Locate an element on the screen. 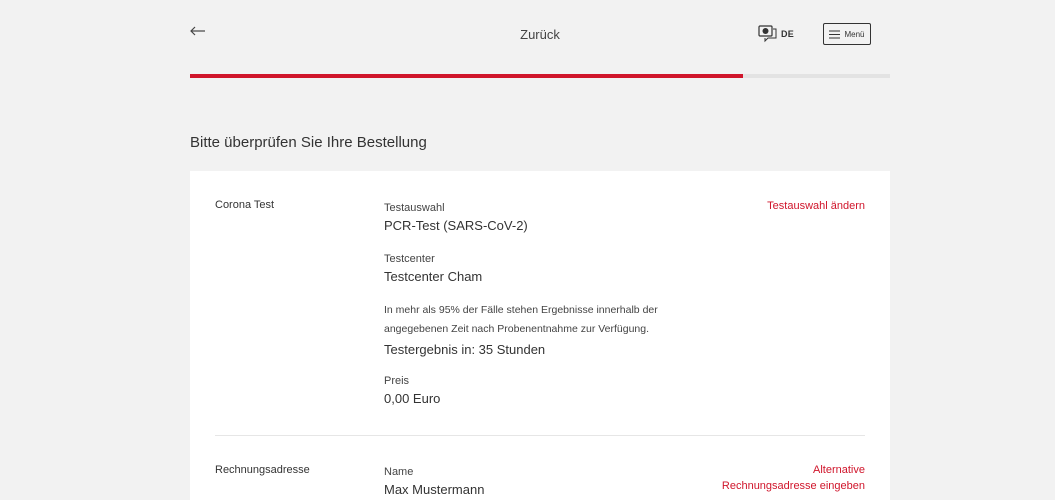 The image size is (1055, 500). name-value: Max Mustermann is located at coordinates (434, 489).